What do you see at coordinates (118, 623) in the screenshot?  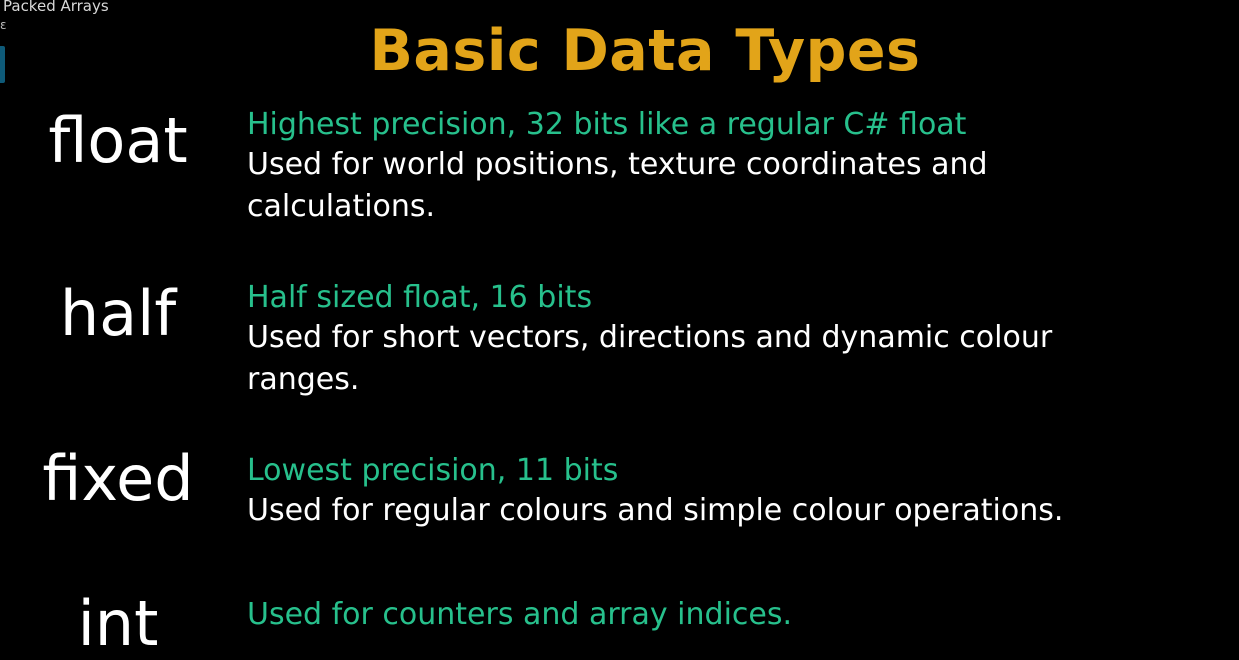 I see `type-name-int: int` at bounding box center [118, 623].